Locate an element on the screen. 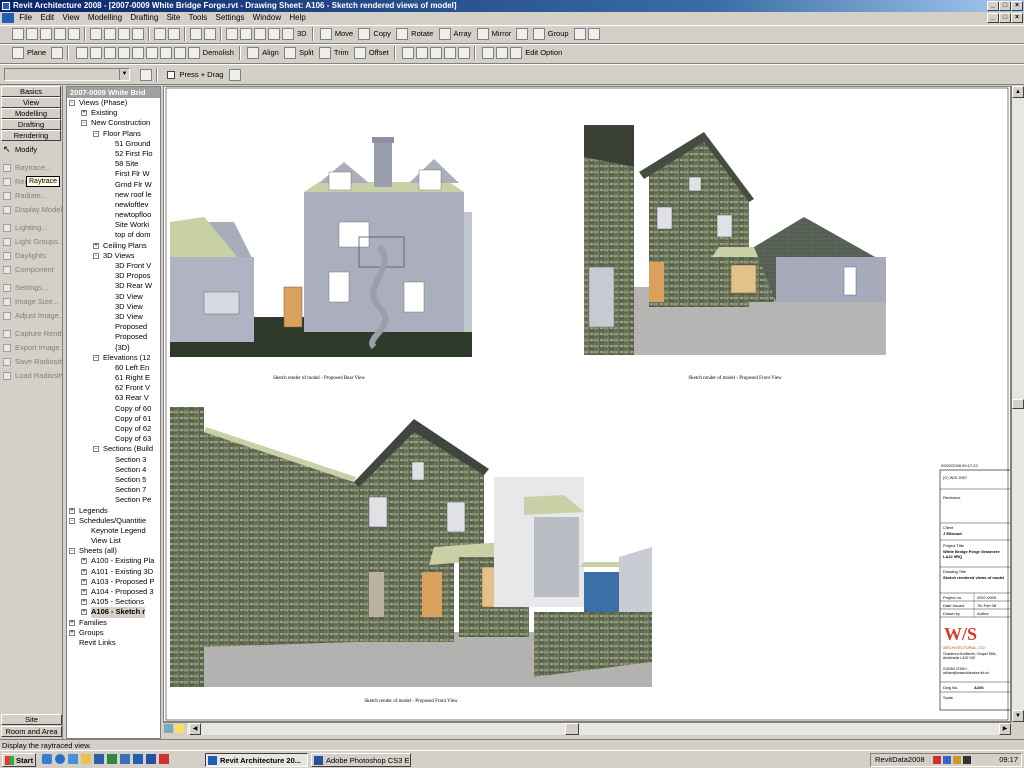 Image resolution: width=1024 pixels, height=768 pixels. tree-item: 52 First Flo is located at coordinates (113, 154).